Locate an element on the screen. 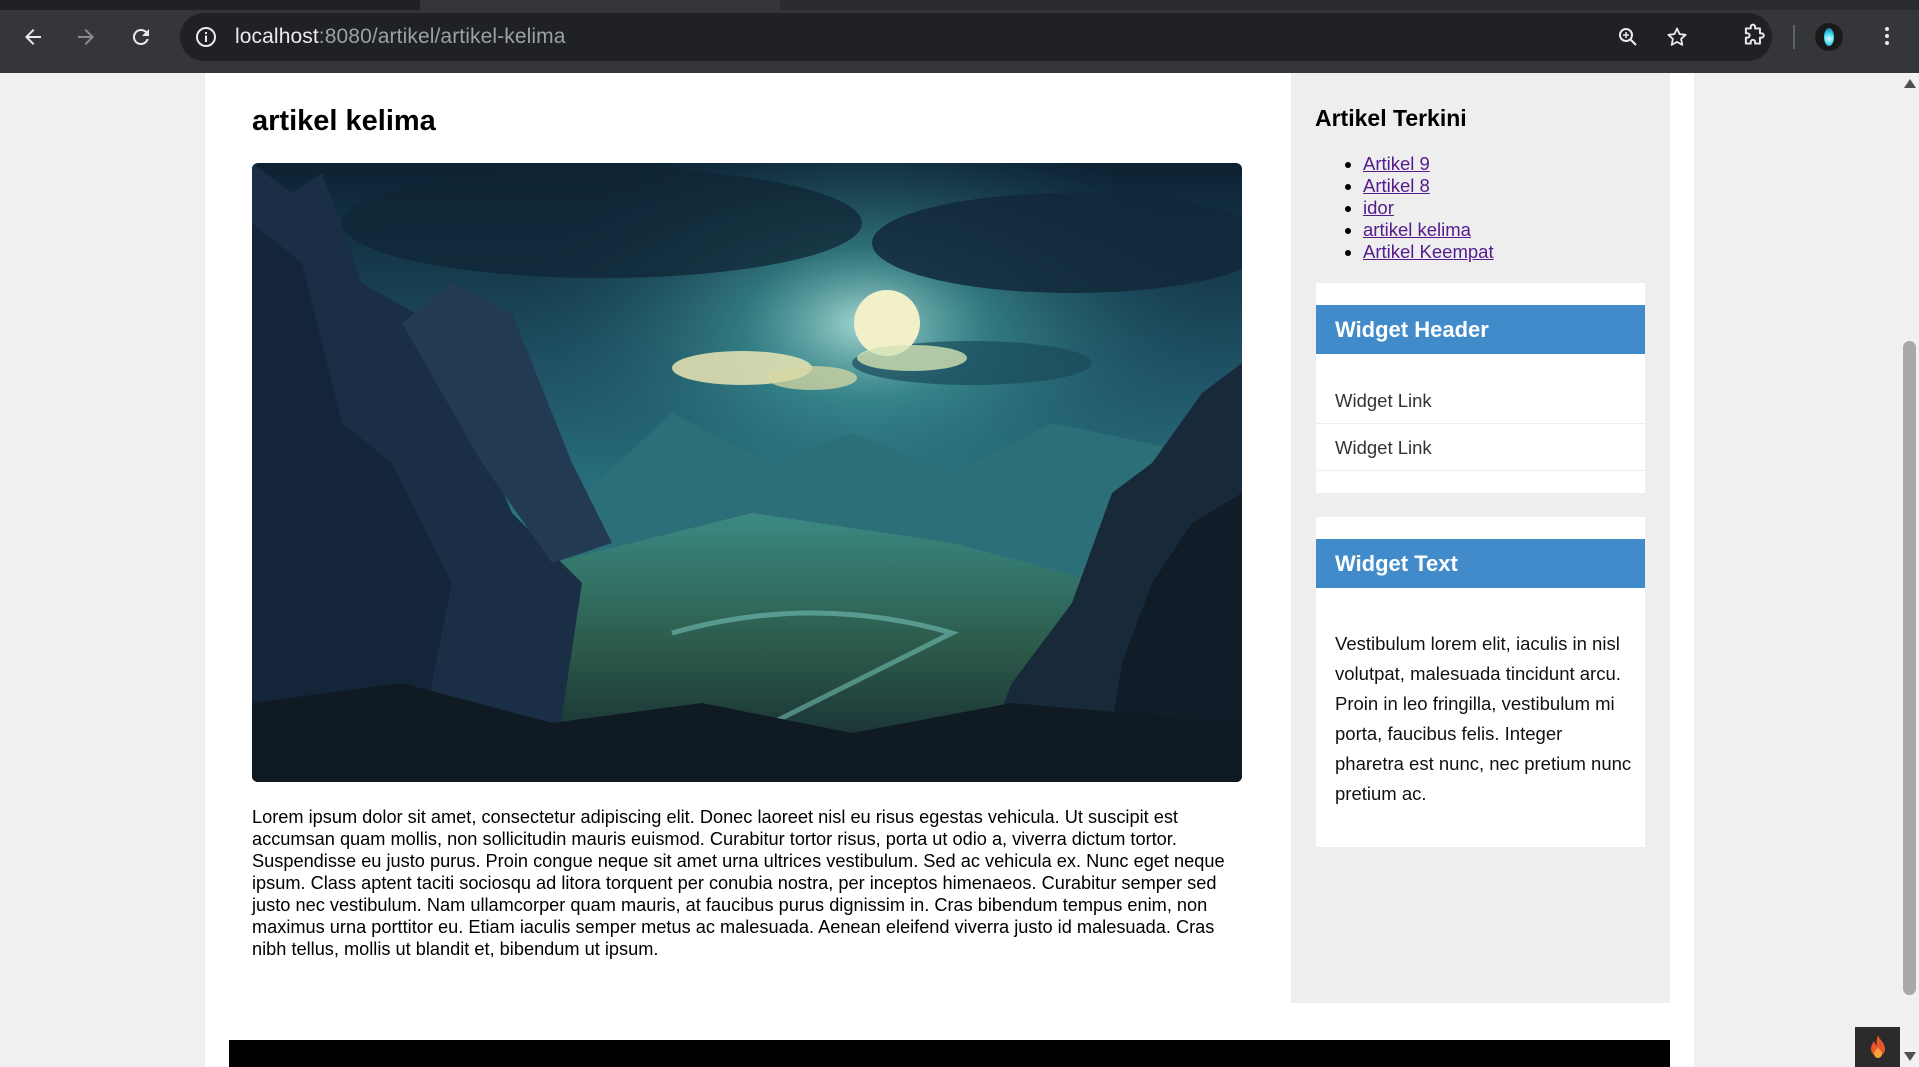  list-item: idor is located at coordinates (1428, 208).